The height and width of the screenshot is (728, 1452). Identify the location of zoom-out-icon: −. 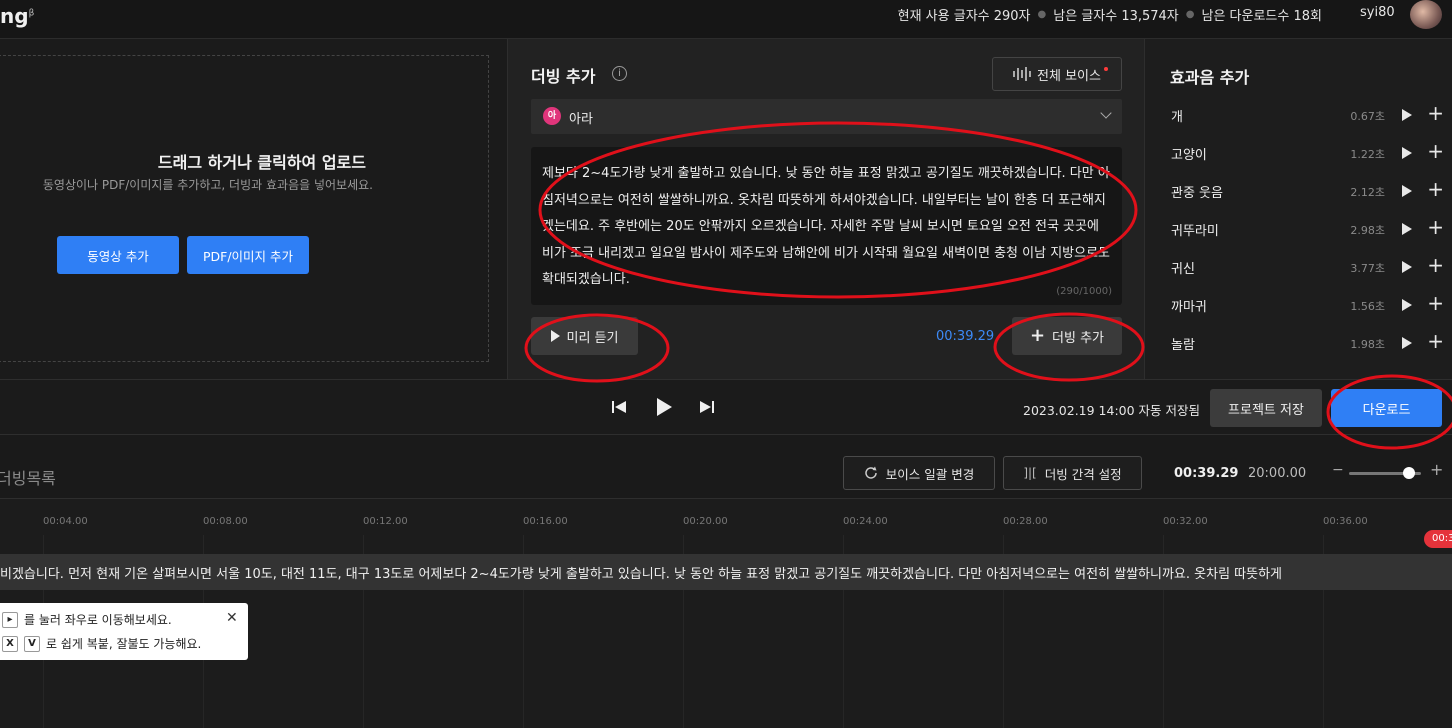
(1338, 470).